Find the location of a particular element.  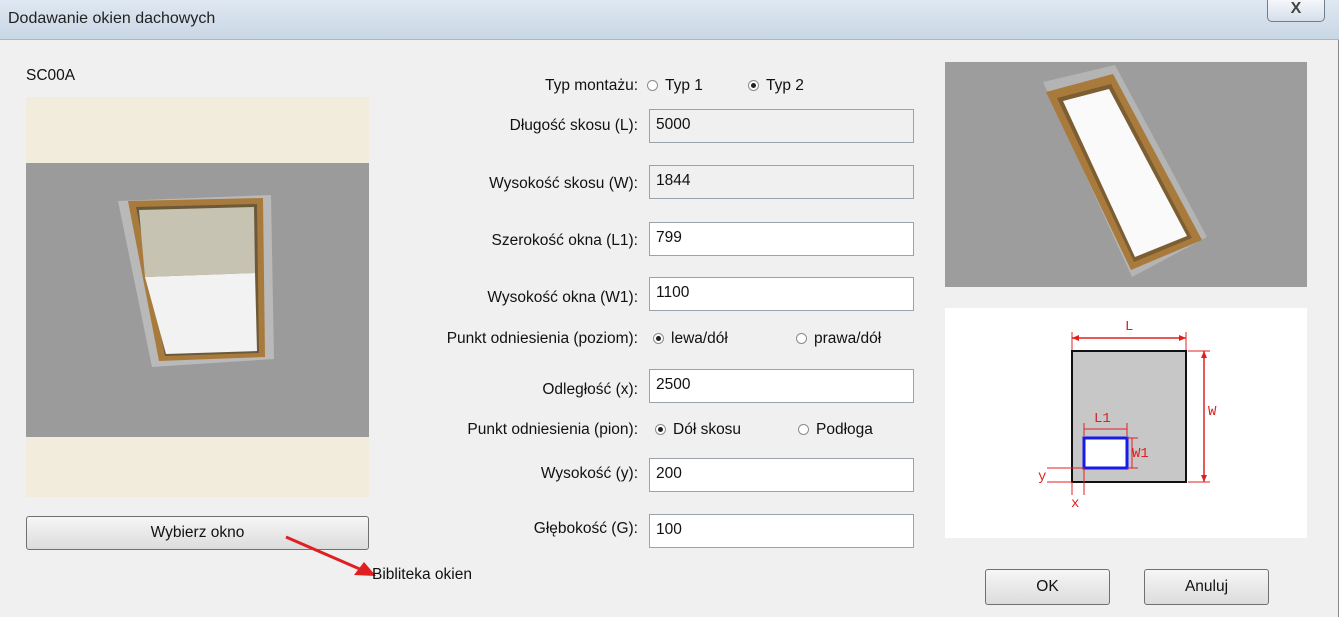

window-title: Dodawanie okien dachowych is located at coordinates (112, 18).